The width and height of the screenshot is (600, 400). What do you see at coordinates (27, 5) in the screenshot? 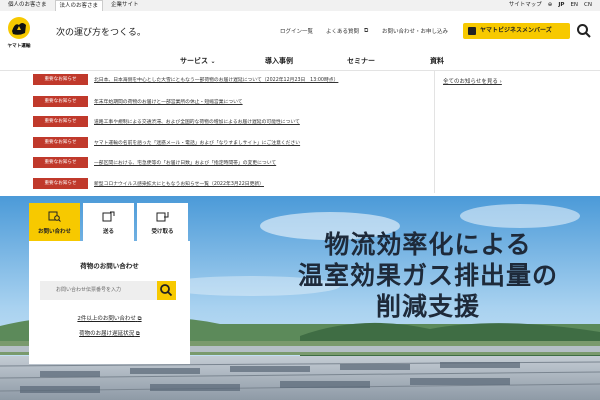
I see `personal-link: 個人のお客さま` at bounding box center [27, 5].